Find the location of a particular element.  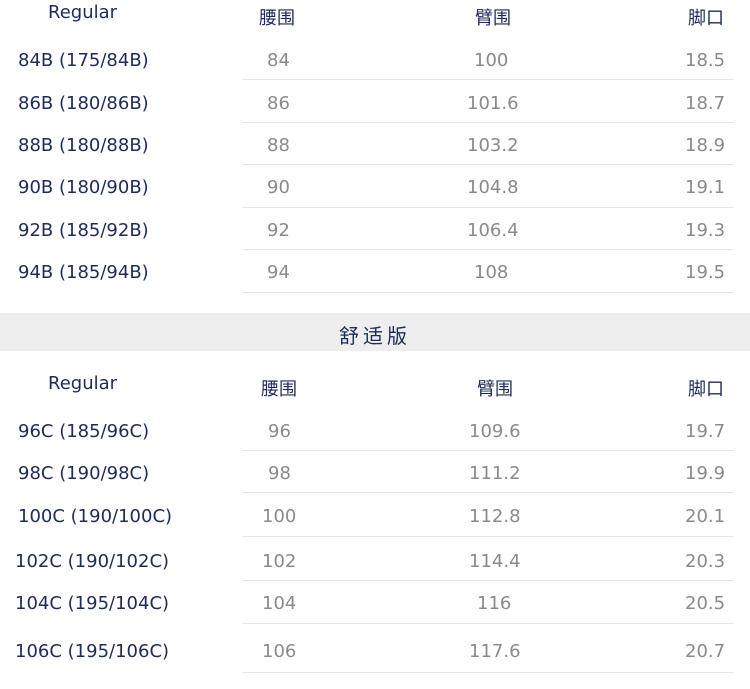

fit-band: 舒适版 is located at coordinates (375, 332).